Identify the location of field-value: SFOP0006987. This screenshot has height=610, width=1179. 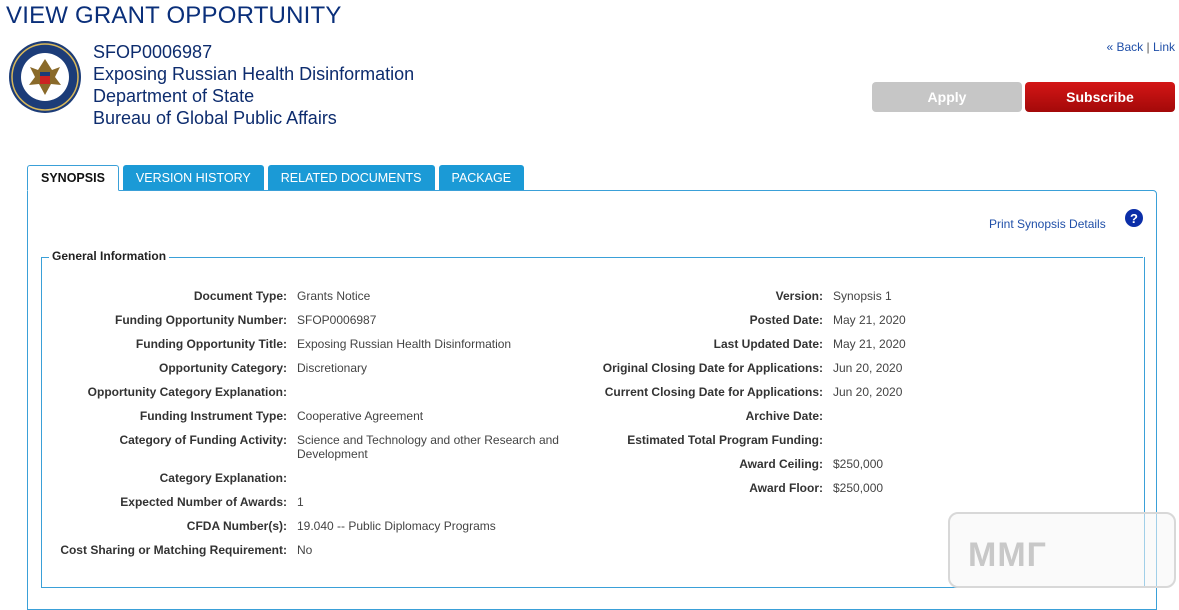
(337, 320).